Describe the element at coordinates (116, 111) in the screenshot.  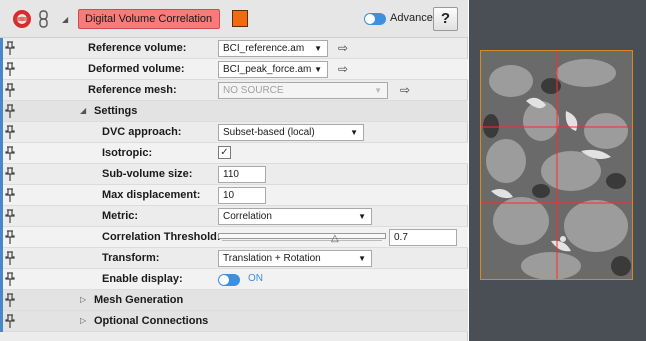
I see `group-label: Settings` at that location.